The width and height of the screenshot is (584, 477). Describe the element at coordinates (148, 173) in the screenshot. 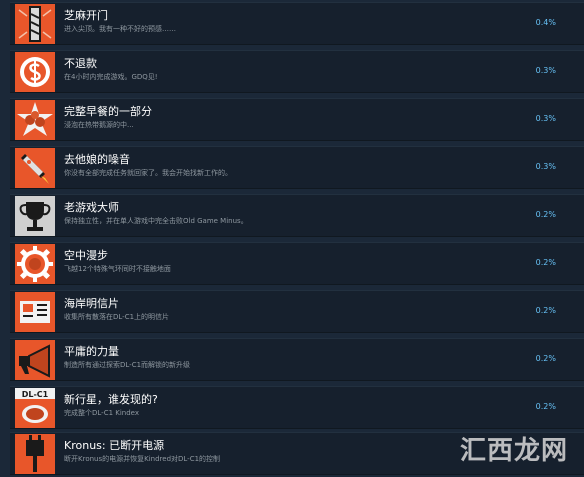

I see `achievement-description: 你没有全部完成任务就回家了。我会开始找新工作的。` at that location.